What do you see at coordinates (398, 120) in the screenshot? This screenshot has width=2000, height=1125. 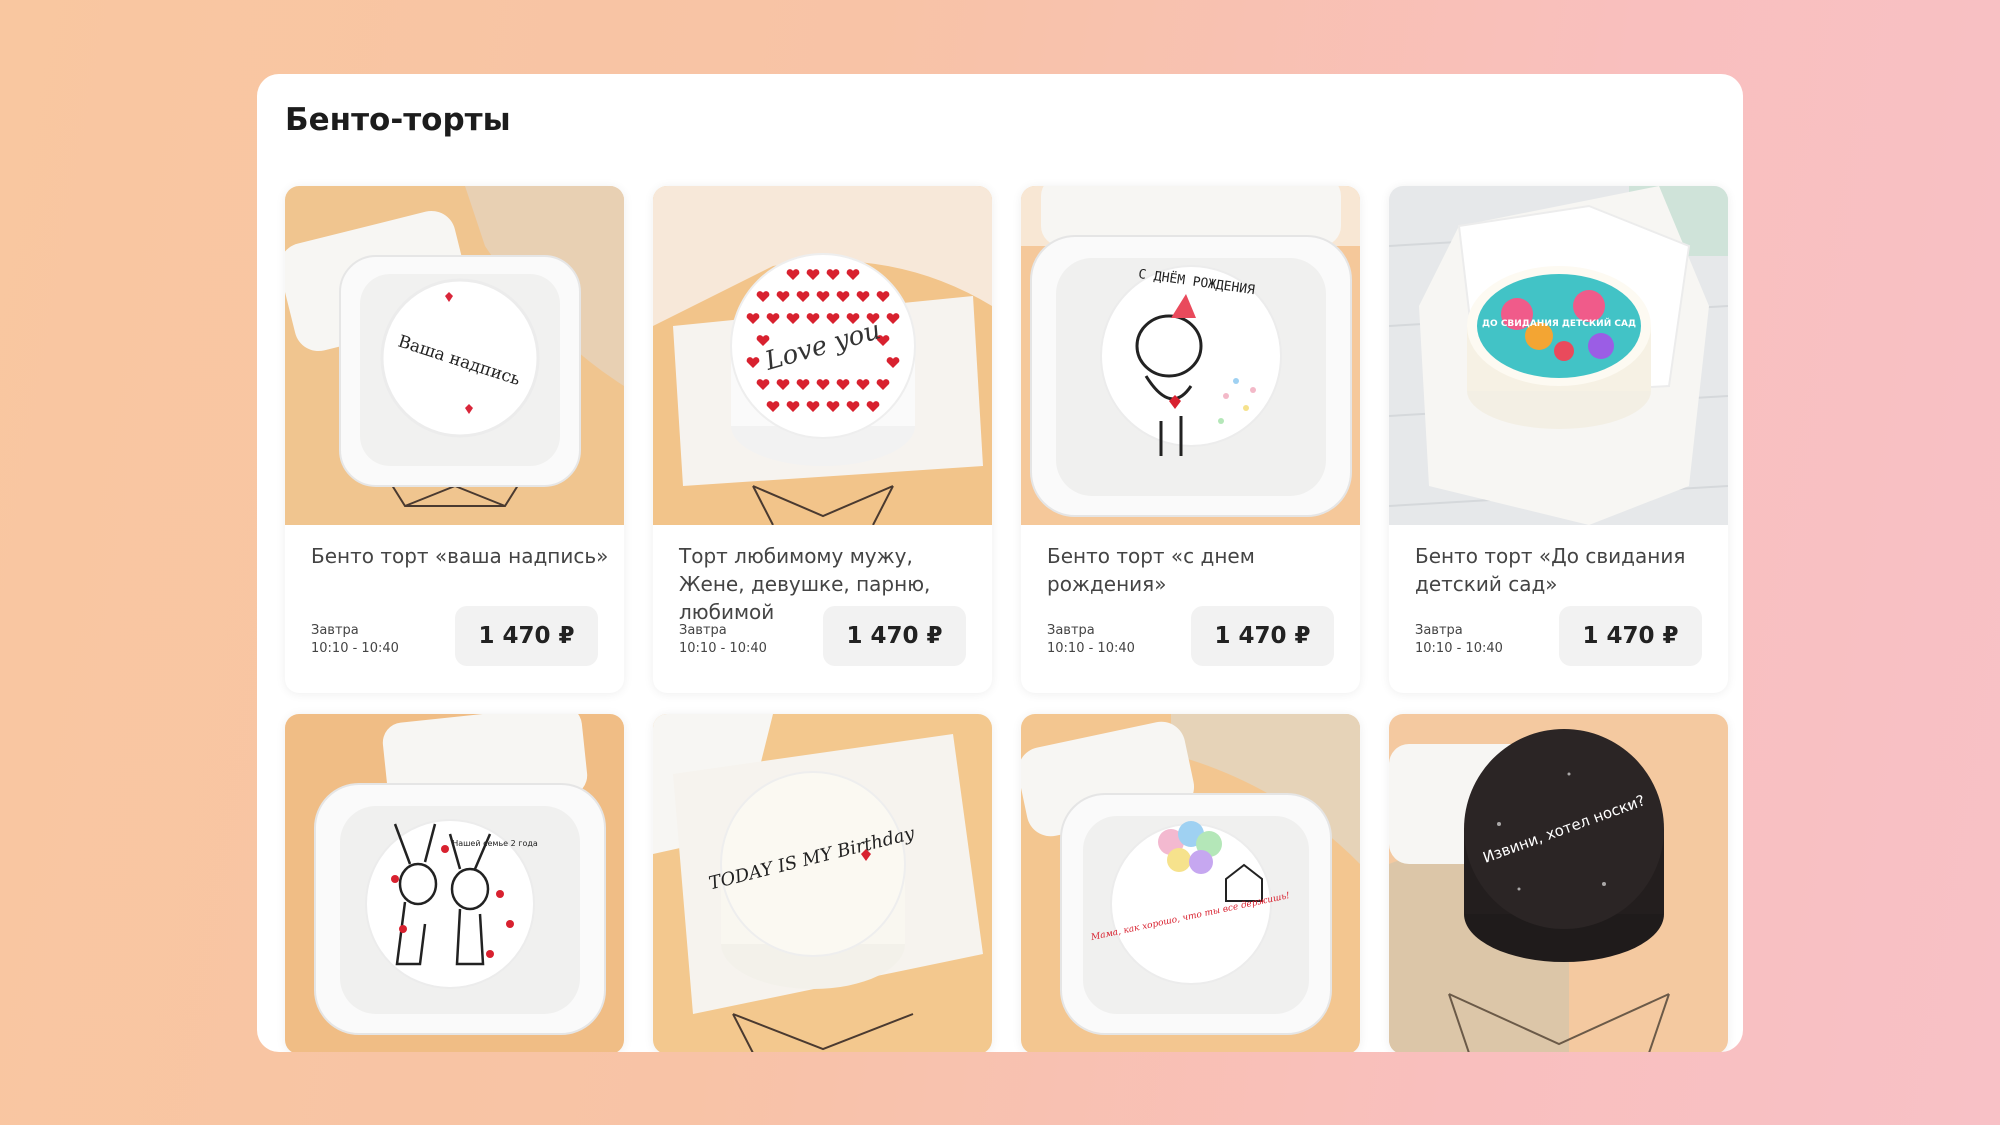 I see `section-title: Бенто-торты` at bounding box center [398, 120].